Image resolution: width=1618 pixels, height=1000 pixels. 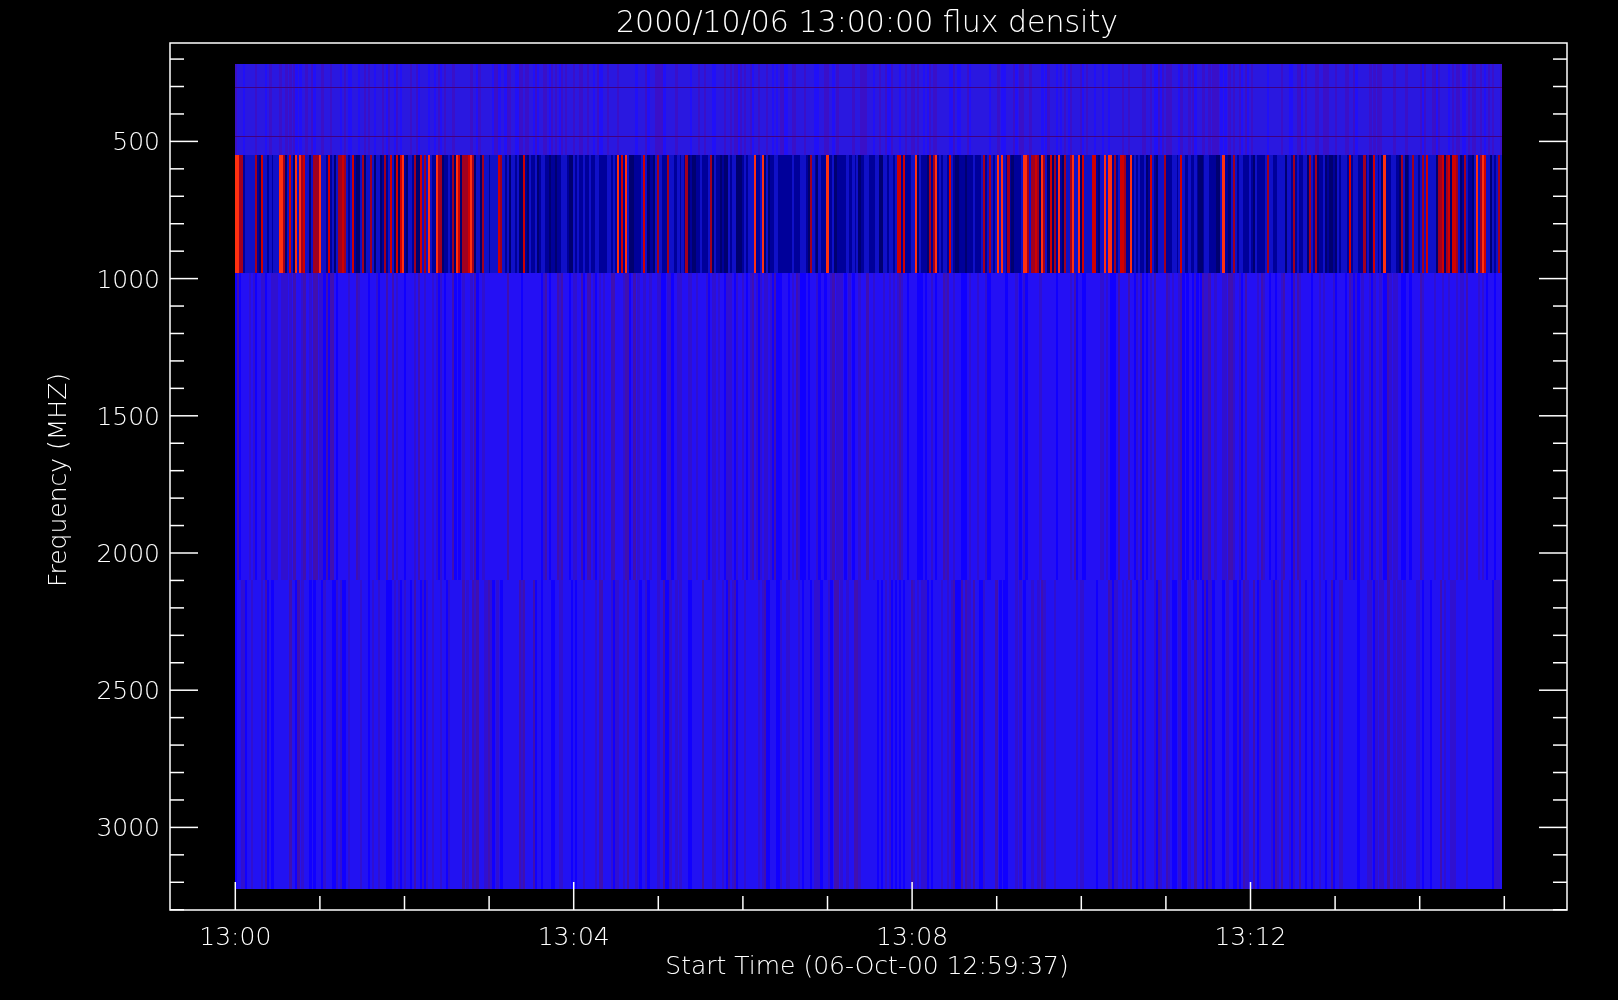 What do you see at coordinates (235, 936) in the screenshot?
I see `x-tick-label: 13:00` at bounding box center [235, 936].